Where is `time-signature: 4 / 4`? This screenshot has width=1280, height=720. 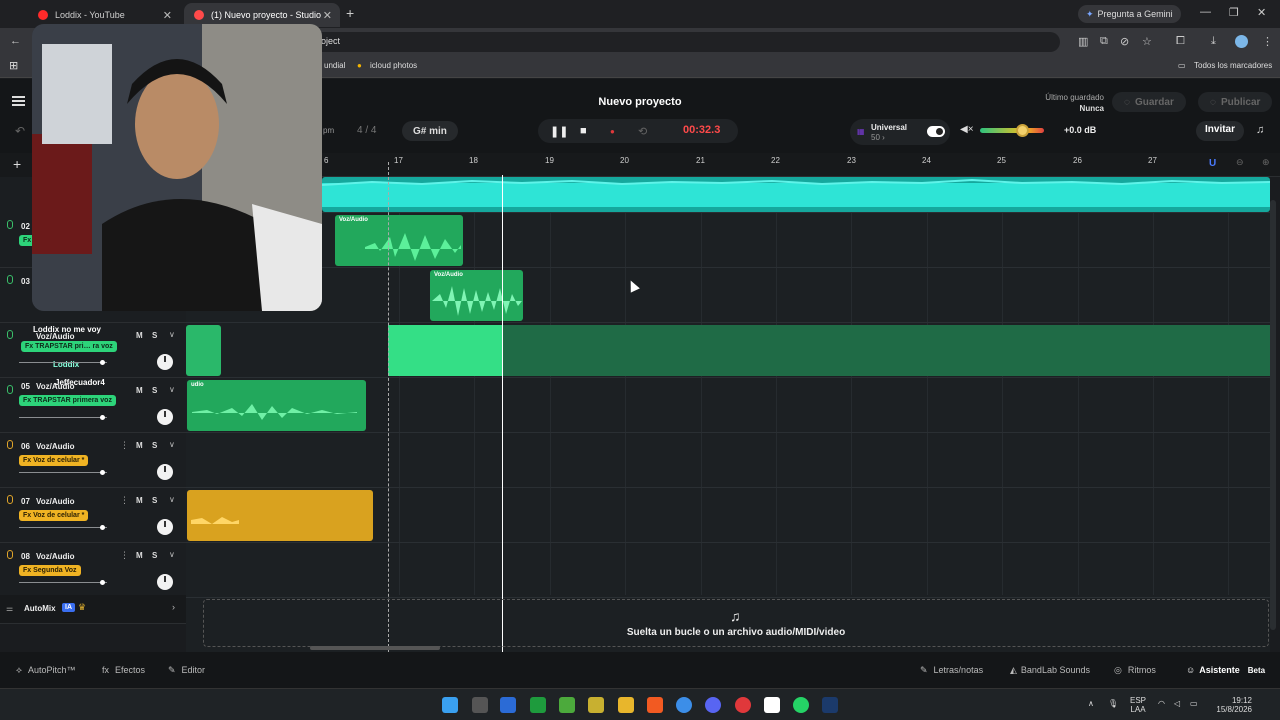 time-signature: 4 / 4 is located at coordinates (366, 130).